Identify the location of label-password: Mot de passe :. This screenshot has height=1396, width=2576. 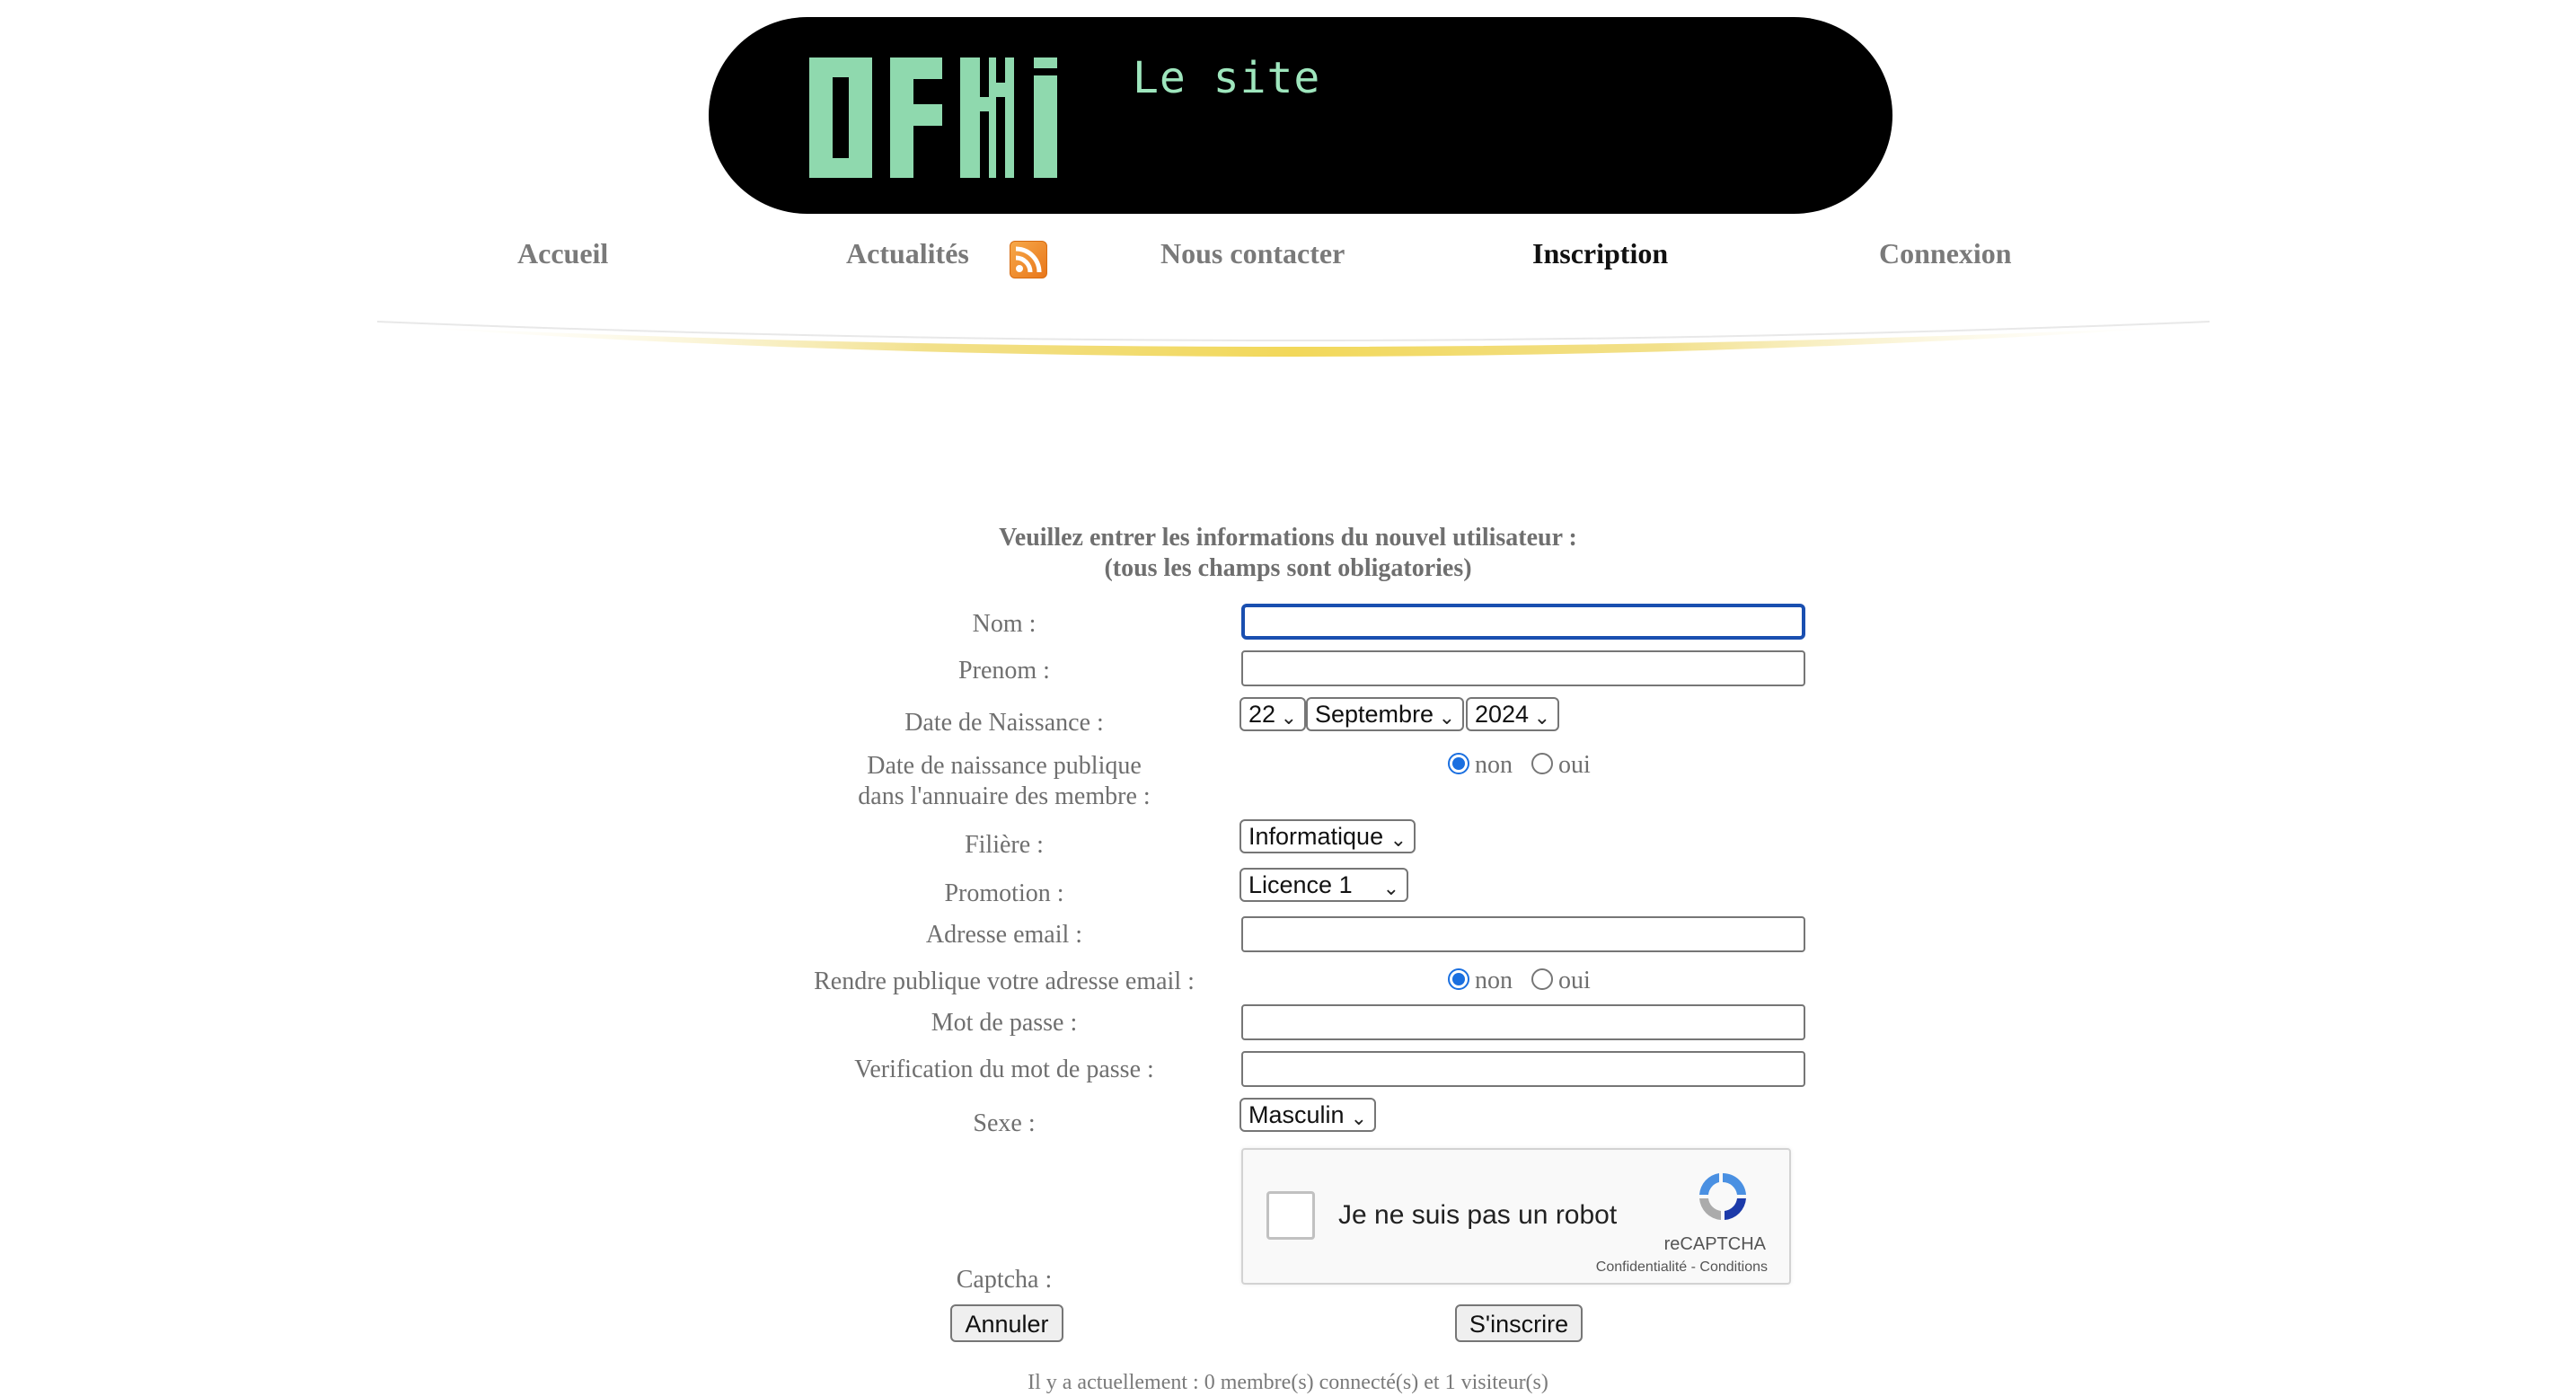
(1004, 1023).